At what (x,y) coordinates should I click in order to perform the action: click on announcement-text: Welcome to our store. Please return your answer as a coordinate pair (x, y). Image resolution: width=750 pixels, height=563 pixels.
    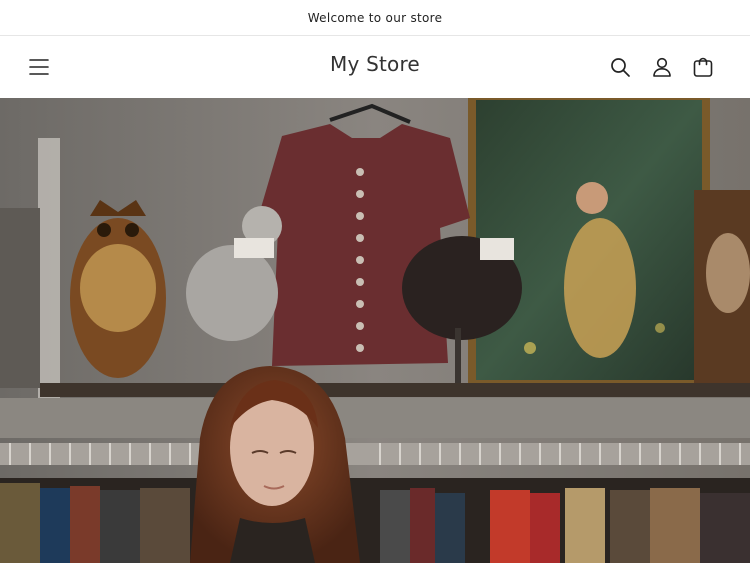
    Looking at the image, I should click on (375, 17).